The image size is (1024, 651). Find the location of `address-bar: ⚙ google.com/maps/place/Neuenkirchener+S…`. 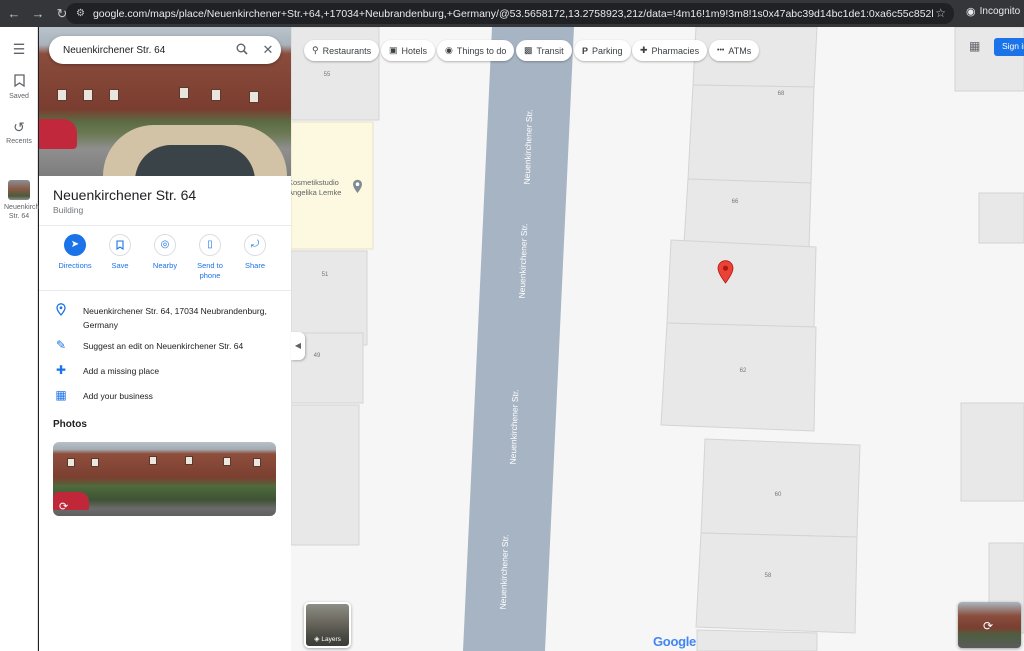

address-bar: ⚙ google.com/maps/place/Neuenkirchener+S… is located at coordinates (510, 13).